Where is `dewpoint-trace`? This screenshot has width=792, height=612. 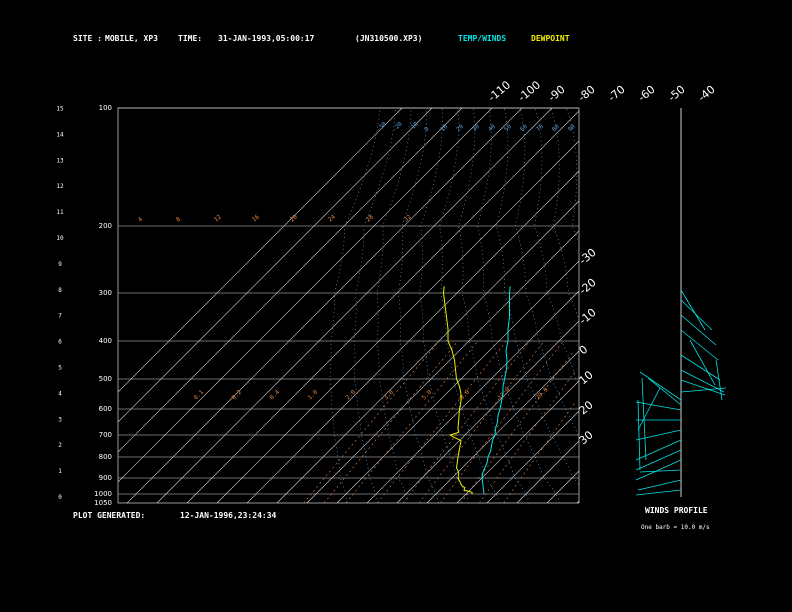 dewpoint-trace is located at coordinates (457, 390).